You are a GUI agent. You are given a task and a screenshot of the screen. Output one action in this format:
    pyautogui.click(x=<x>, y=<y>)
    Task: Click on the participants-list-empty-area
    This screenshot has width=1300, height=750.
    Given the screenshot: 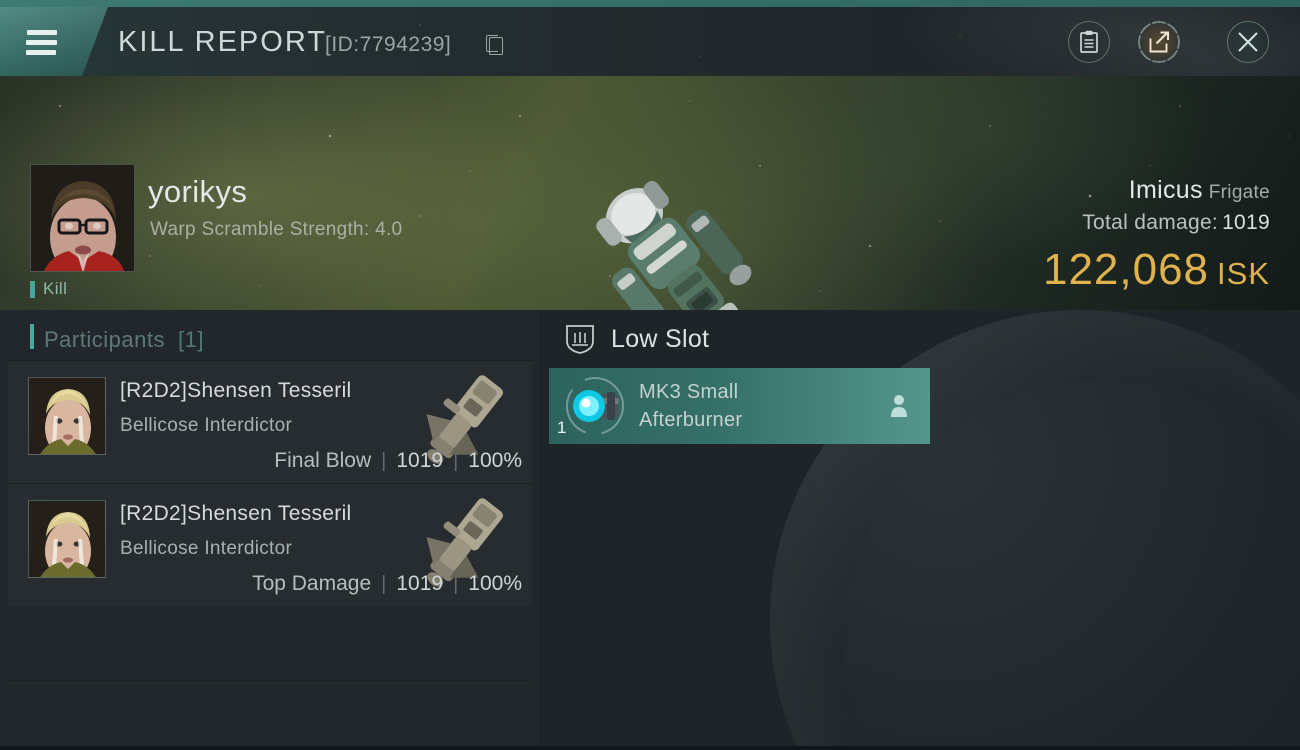 What is the action you would take?
    pyautogui.click(x=270, y=715)
    